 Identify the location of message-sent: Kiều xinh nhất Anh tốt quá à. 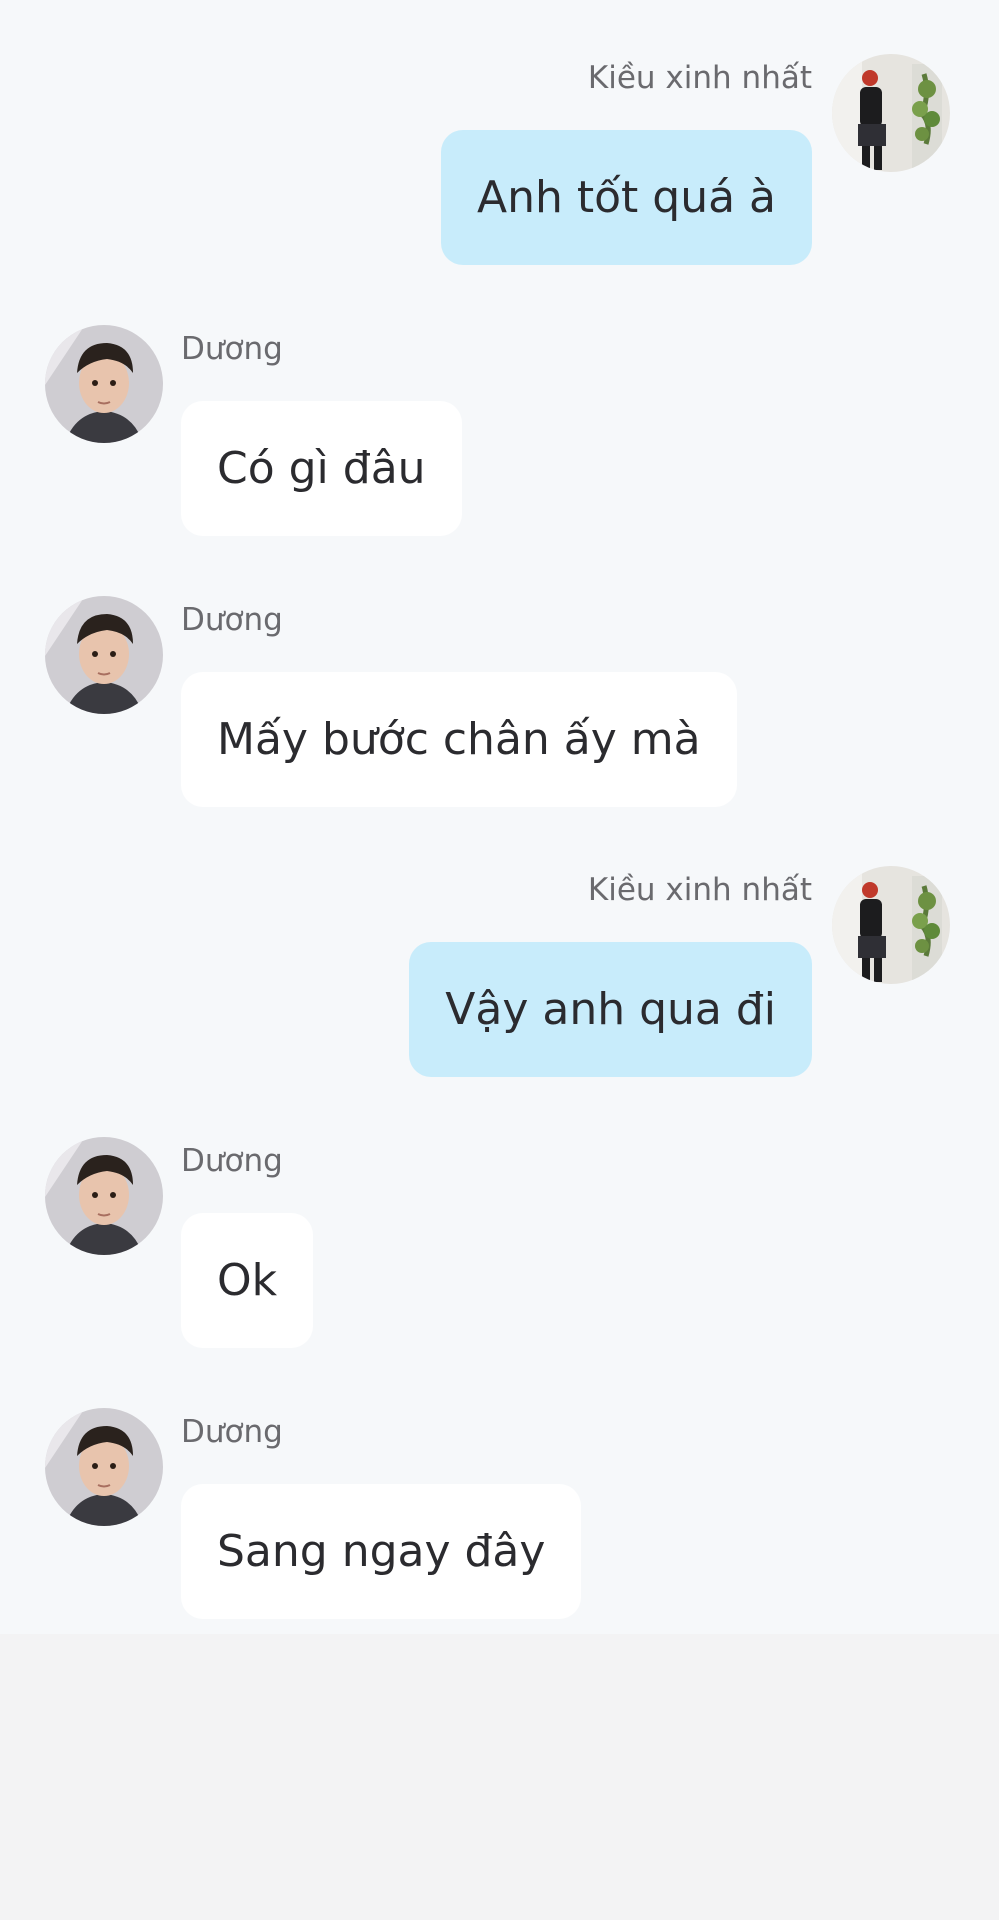
(499, 161).